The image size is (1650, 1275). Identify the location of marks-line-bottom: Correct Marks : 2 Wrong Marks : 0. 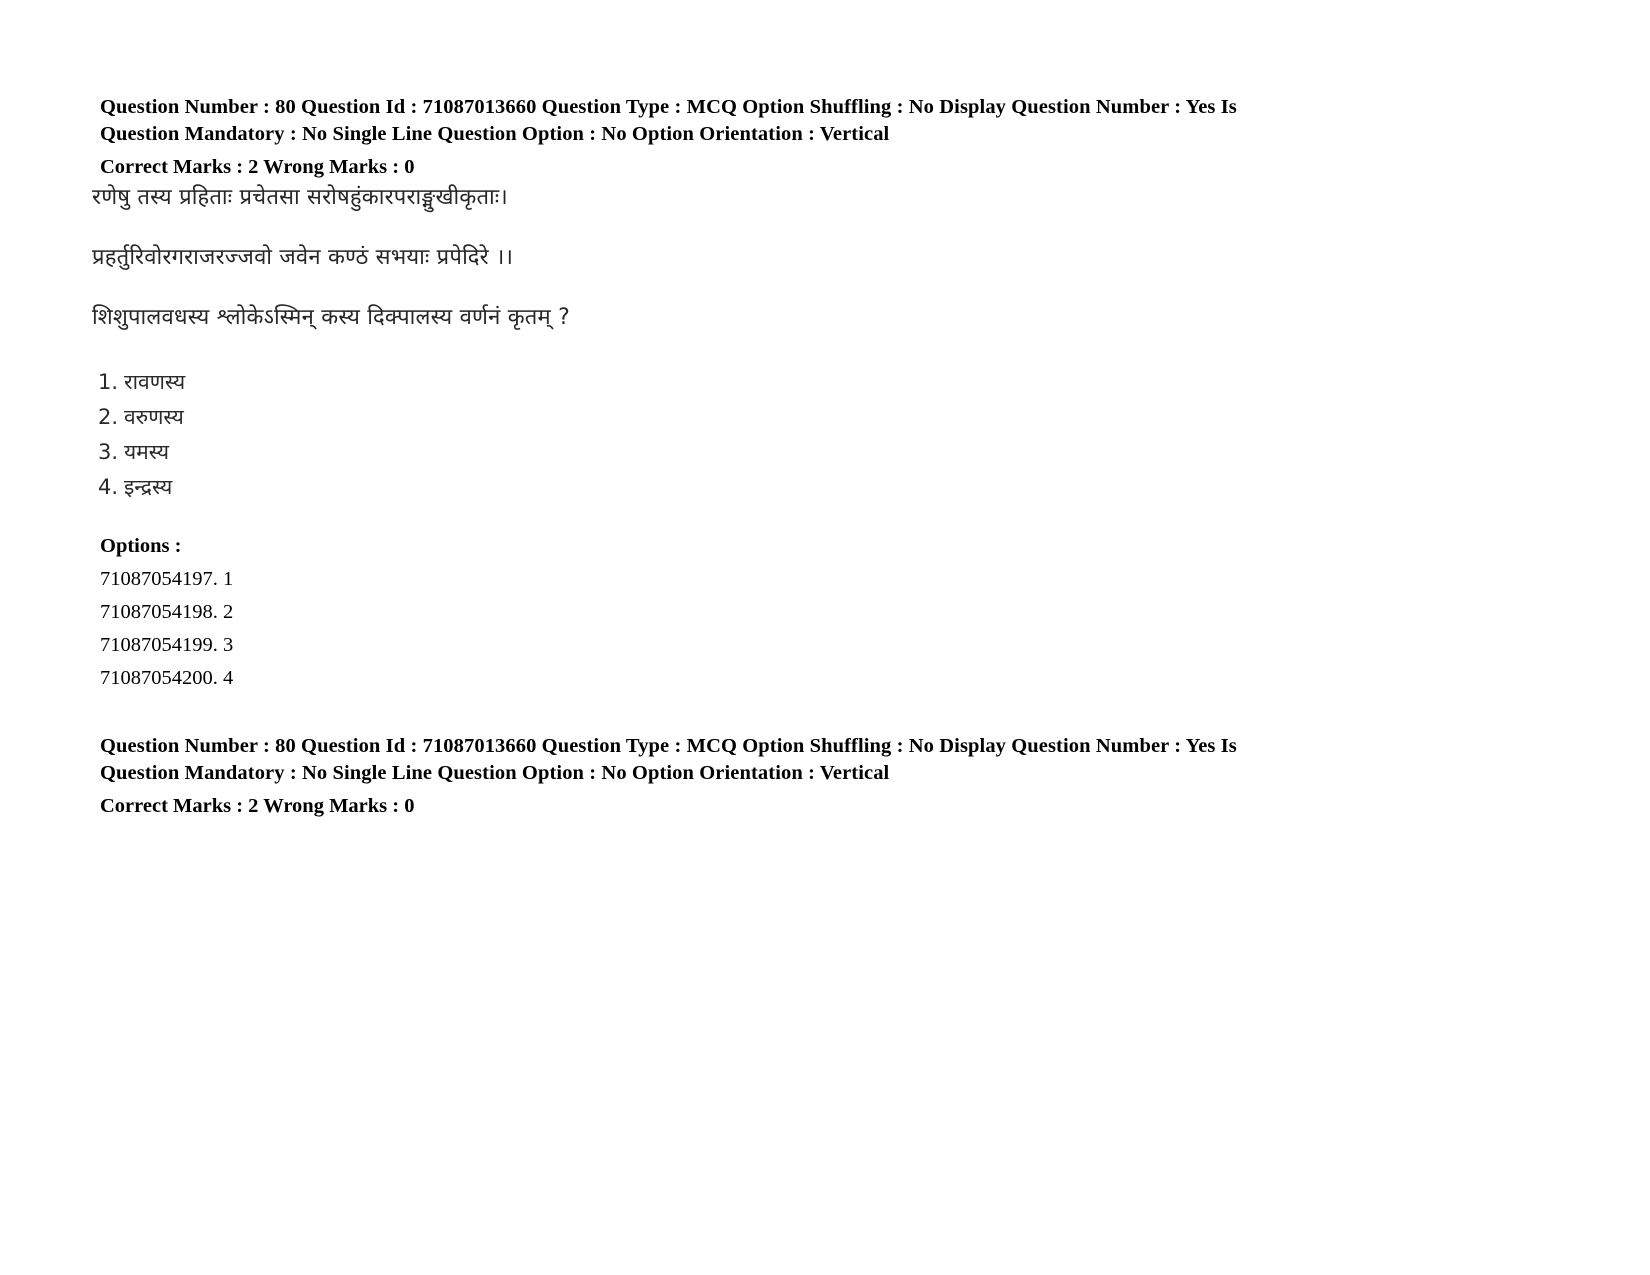
(257, 806).